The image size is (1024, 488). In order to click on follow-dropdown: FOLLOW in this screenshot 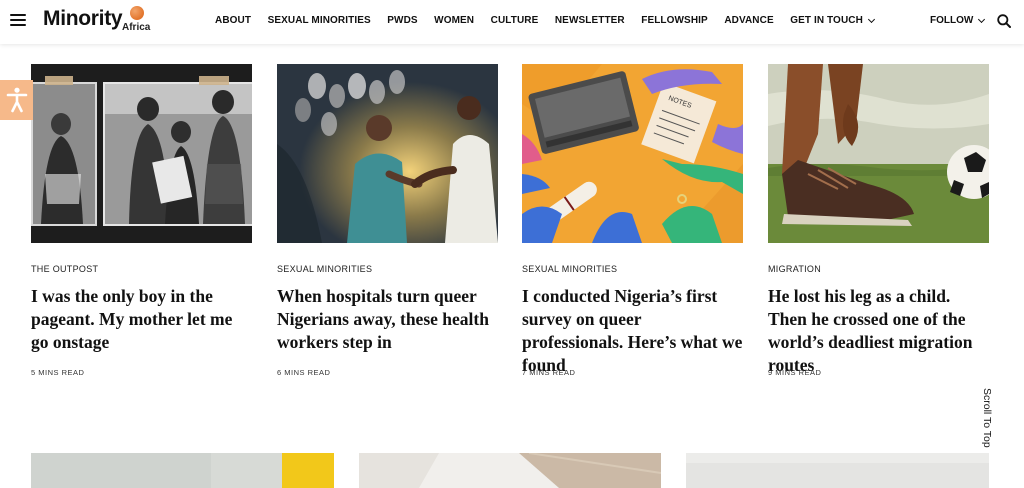, I will do `click(958, 20)`.